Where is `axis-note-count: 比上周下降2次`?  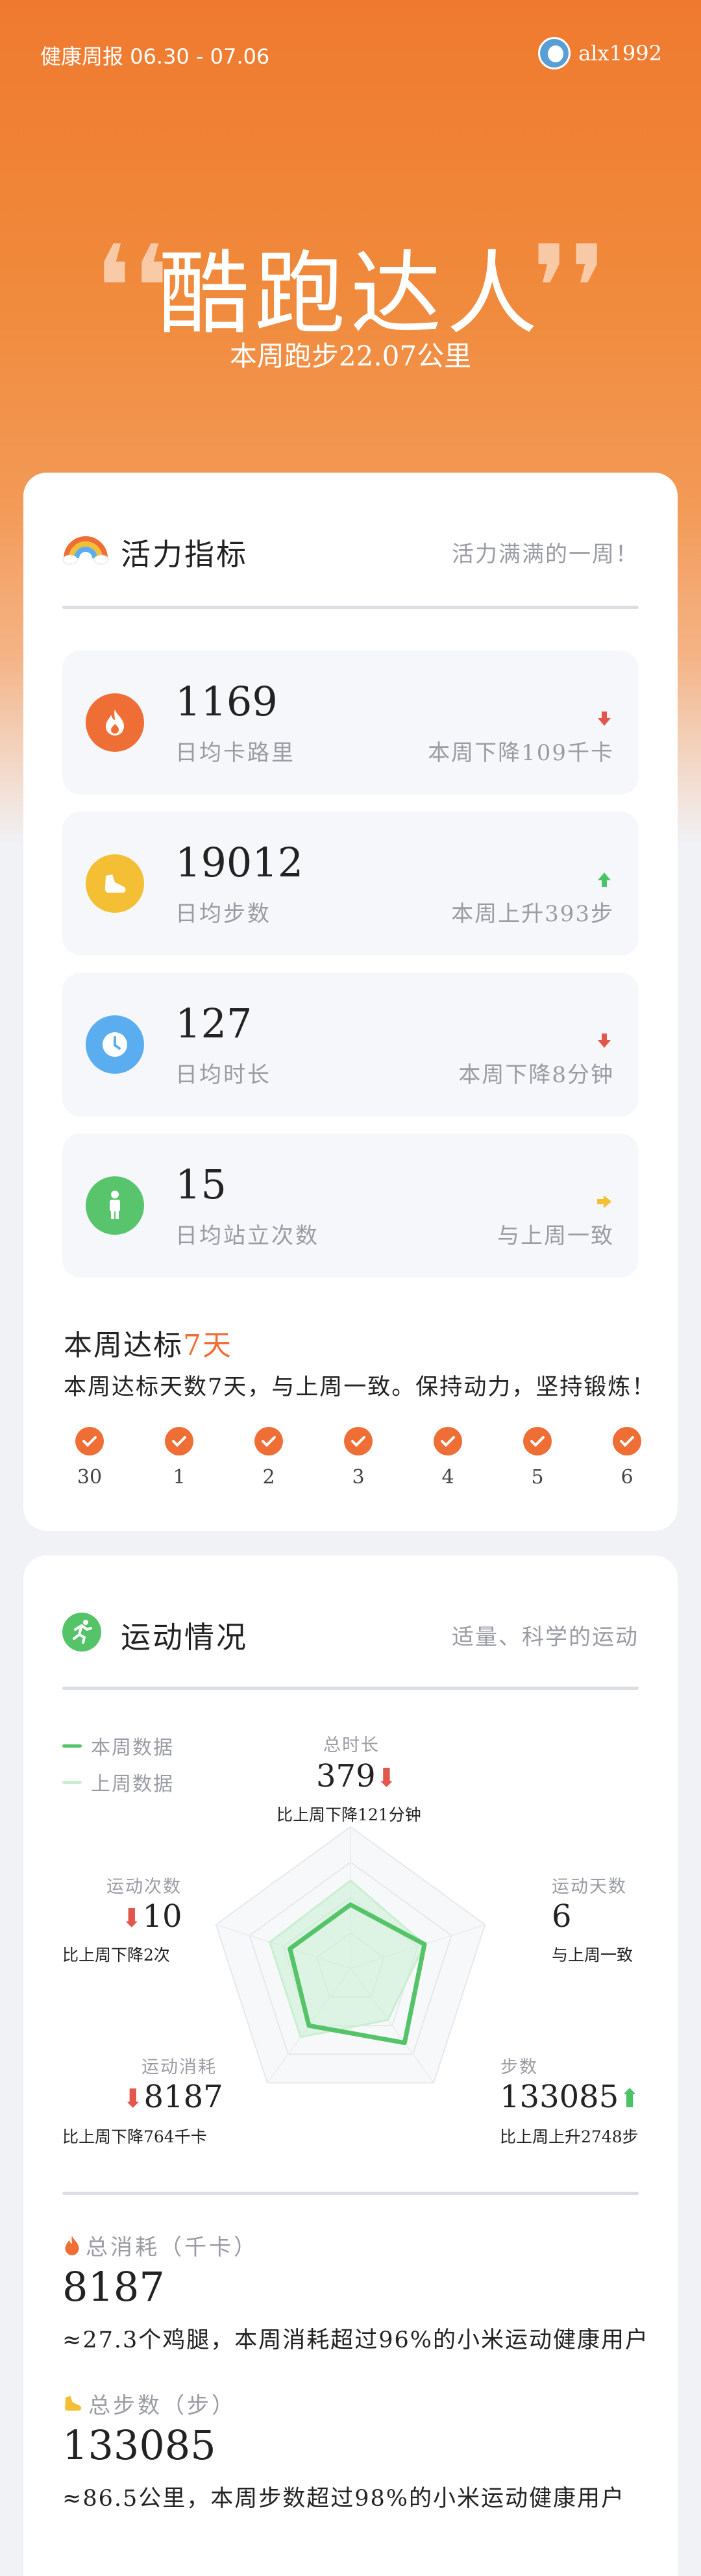
axis-note-count: 比上周下降2次 is located at coordinates (116, 1955).